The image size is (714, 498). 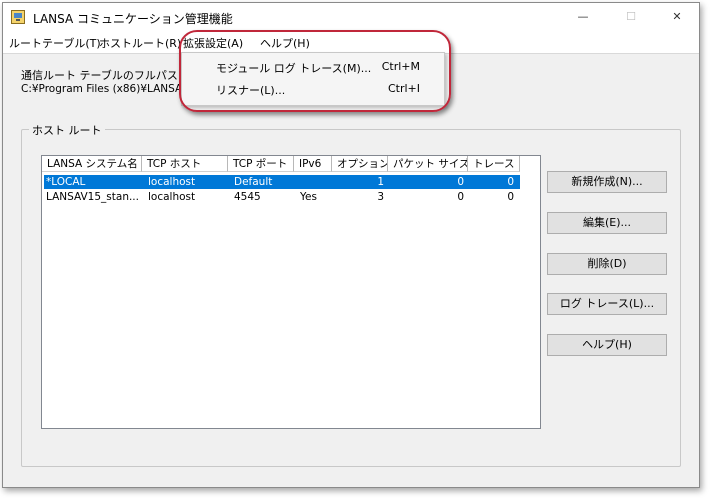 I want to click on delete-button: 削除(D), so click(x=607, y=264).